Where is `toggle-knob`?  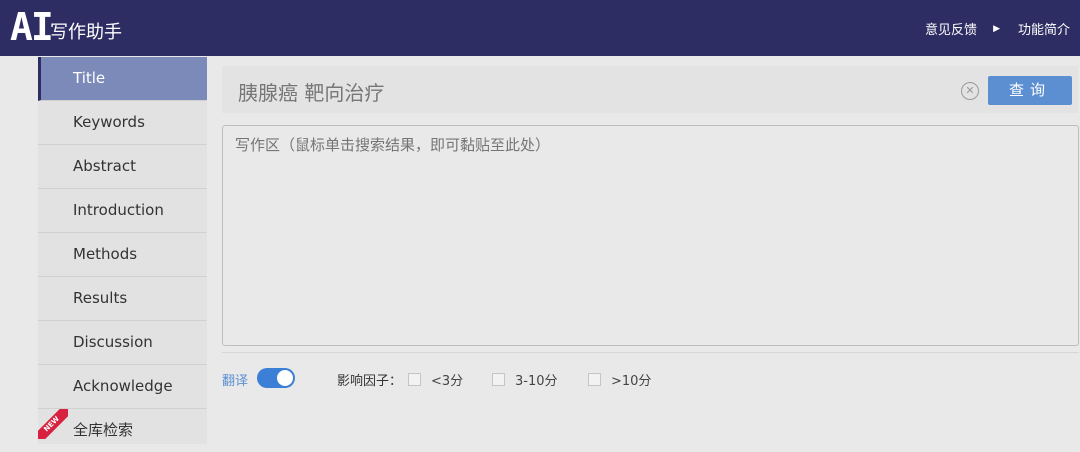
toggle-knob is located at coordinates (285, 378).